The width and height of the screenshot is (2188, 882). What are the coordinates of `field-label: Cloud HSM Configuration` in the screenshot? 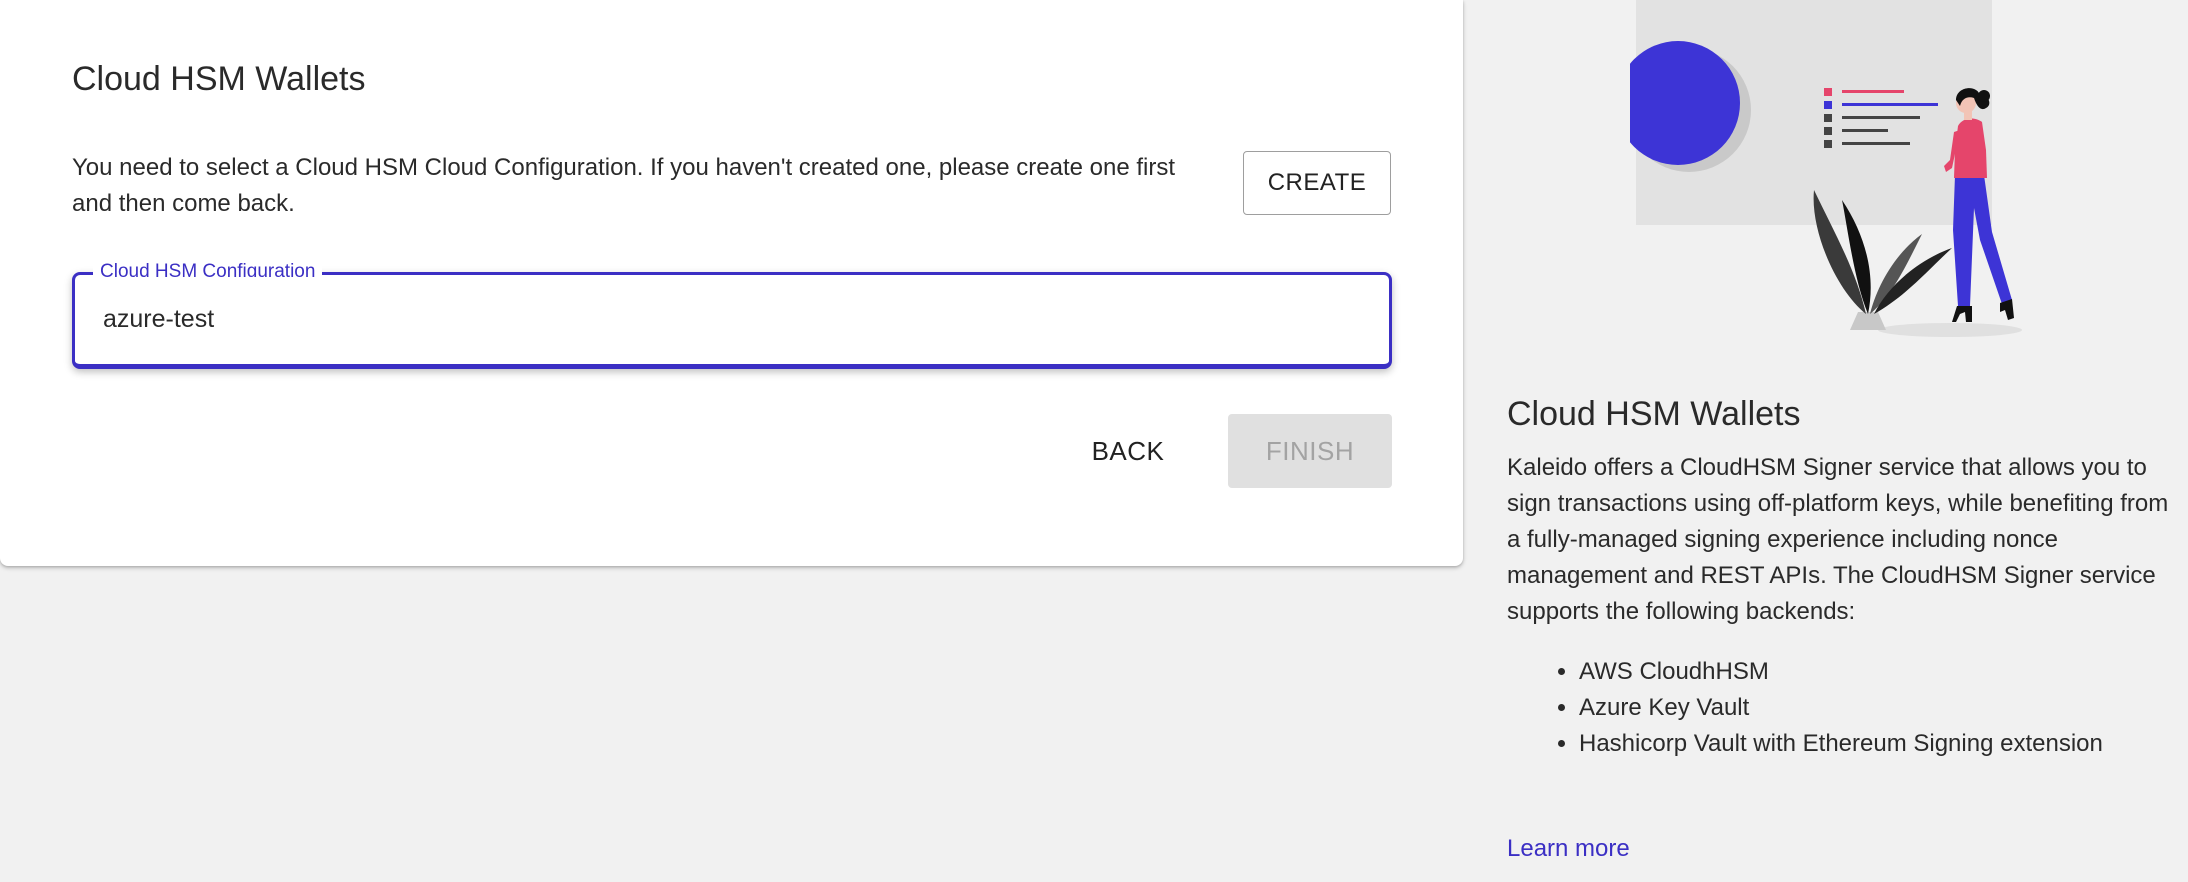 It's located at (208, 269).